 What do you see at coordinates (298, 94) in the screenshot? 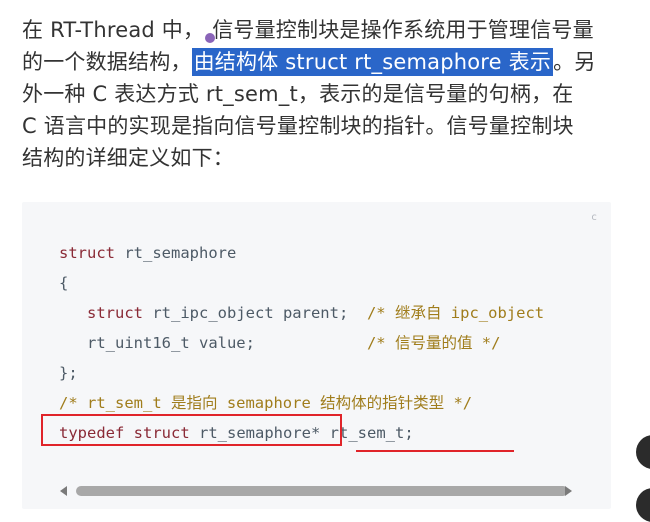
I see `paragraph-line-3: 外一种 C 表达方式 rt_sem_t，表示的是信号量的句柄，在` at bounding box center [298, 94].